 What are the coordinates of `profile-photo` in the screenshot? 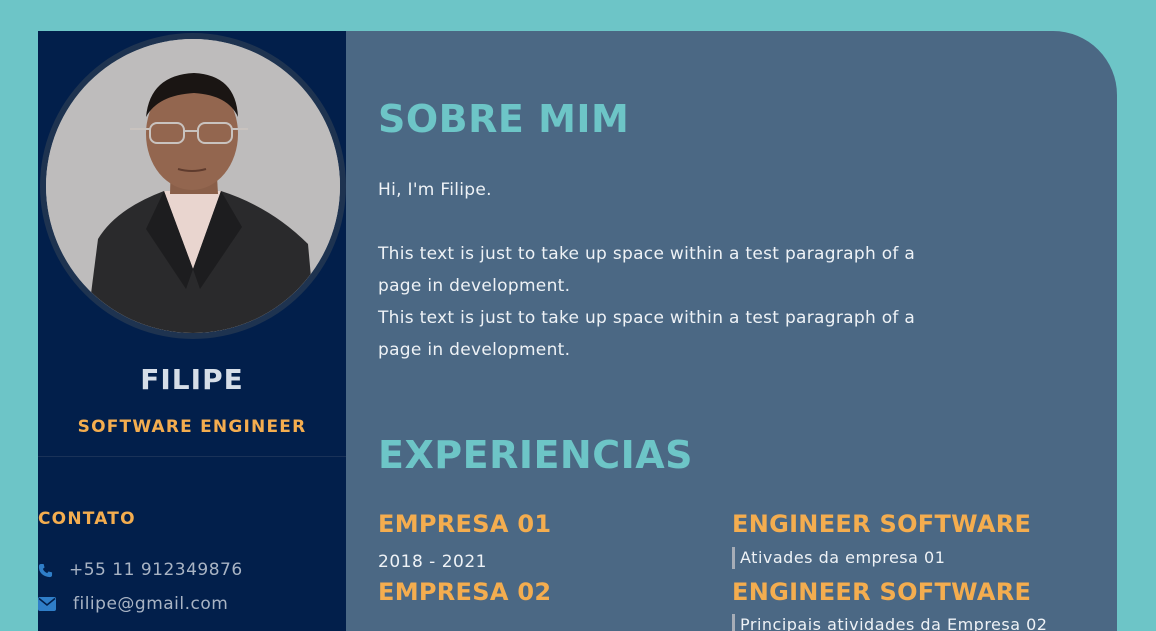 It's located at (193, 186).